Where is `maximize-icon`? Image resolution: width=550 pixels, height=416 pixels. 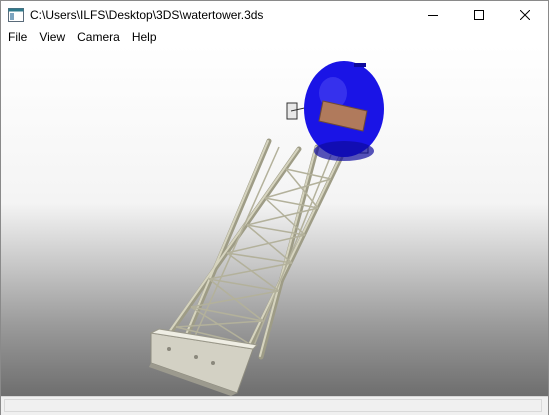
maximize-icon is located at coordinates (479, 15).